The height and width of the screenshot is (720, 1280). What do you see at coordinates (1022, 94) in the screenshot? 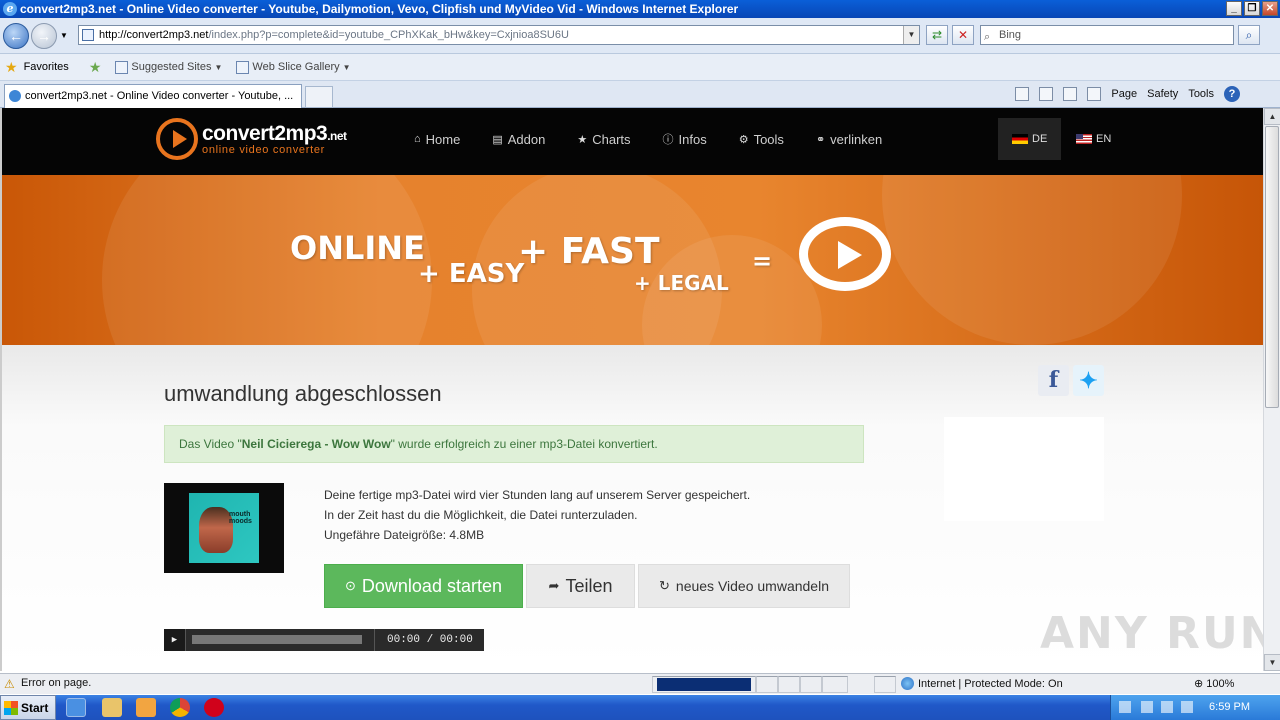
I see `home-icon` at bounding box center [1022, 94].